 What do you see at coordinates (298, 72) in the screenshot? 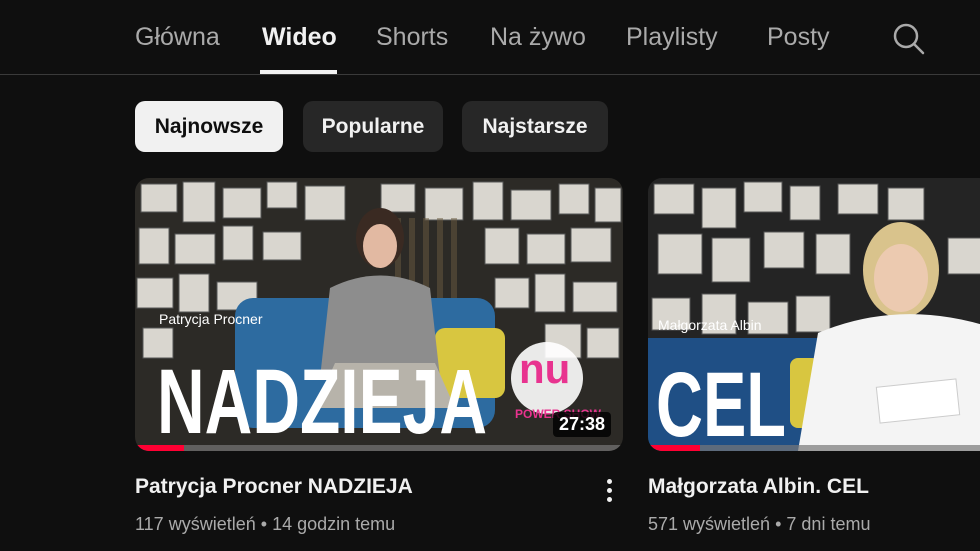
I see `active-tab-indicator` at bounding box center [298, 72].